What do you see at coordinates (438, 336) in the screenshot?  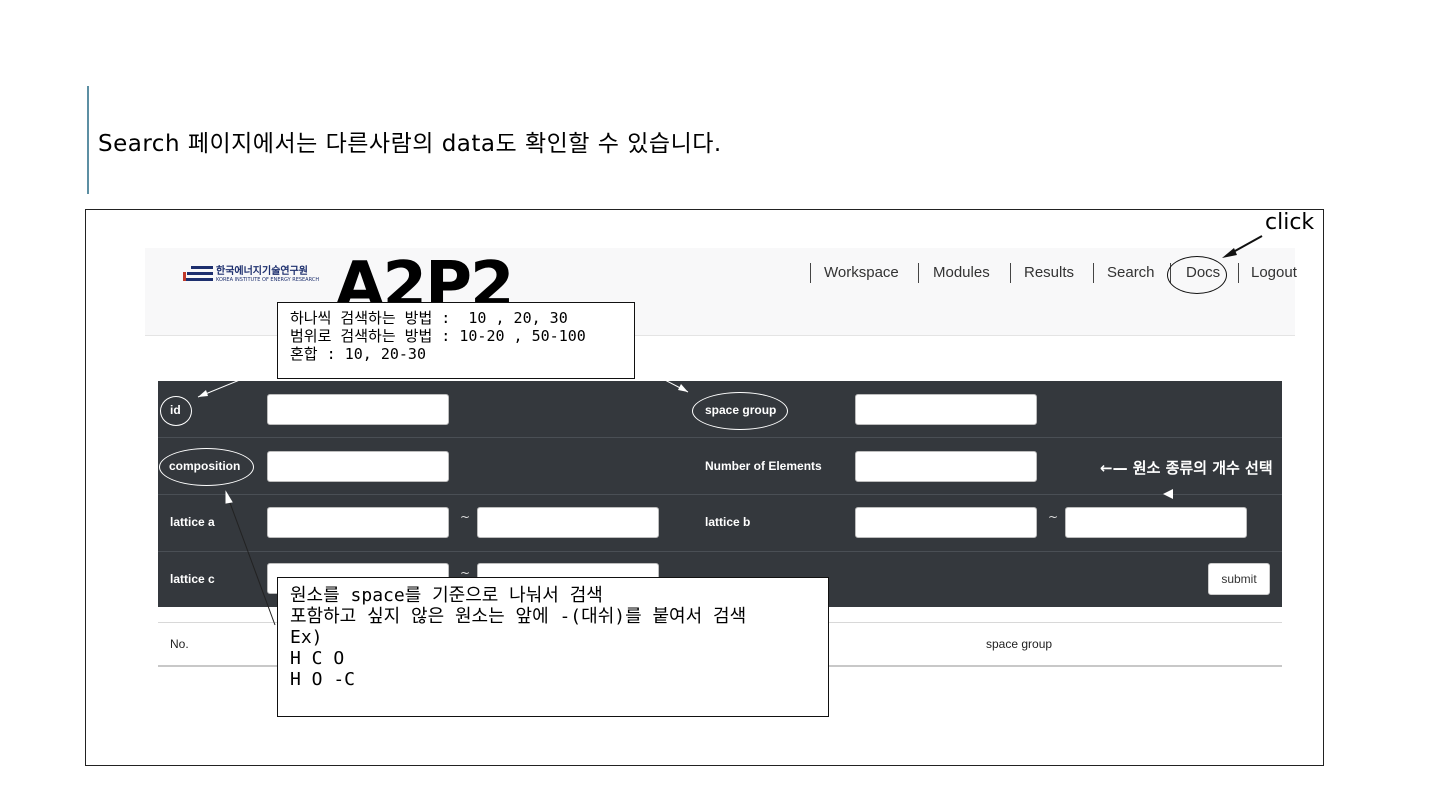 I see `note-line: 범위로 검색하는 방법 : 10-20 , 50-100` at bounding box center [438, 336].